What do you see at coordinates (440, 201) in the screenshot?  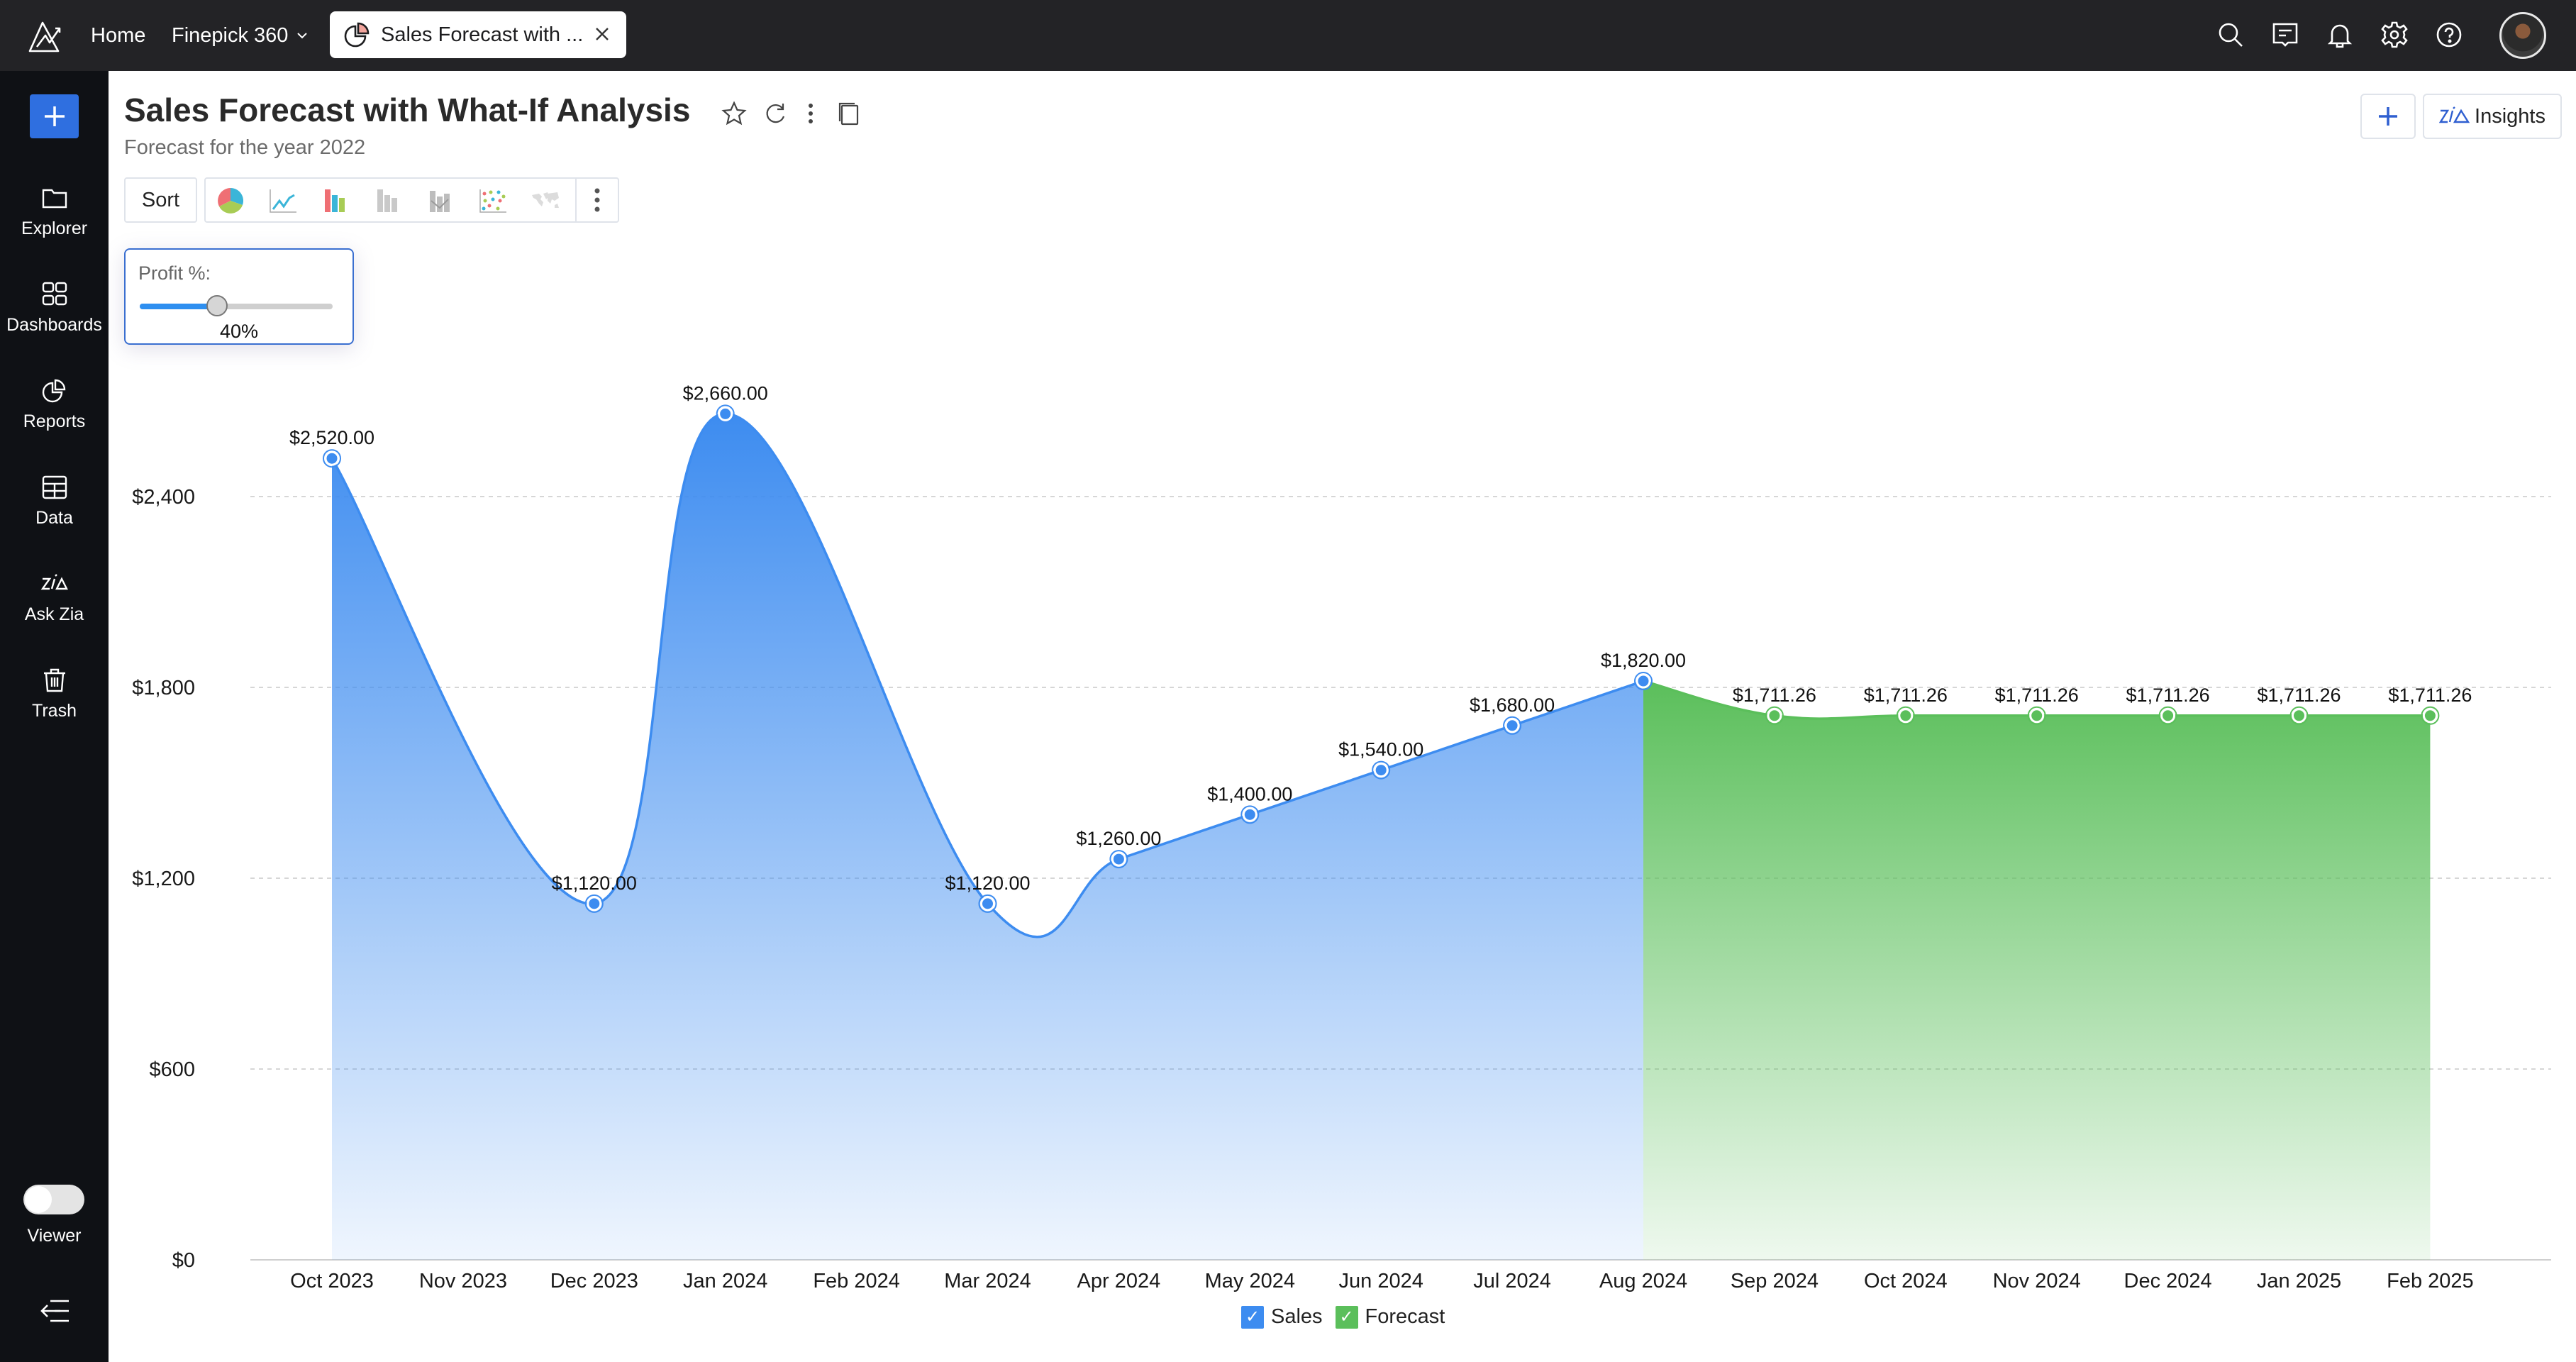 I see `combo-chart-icon` at bounding box center [440, 201].